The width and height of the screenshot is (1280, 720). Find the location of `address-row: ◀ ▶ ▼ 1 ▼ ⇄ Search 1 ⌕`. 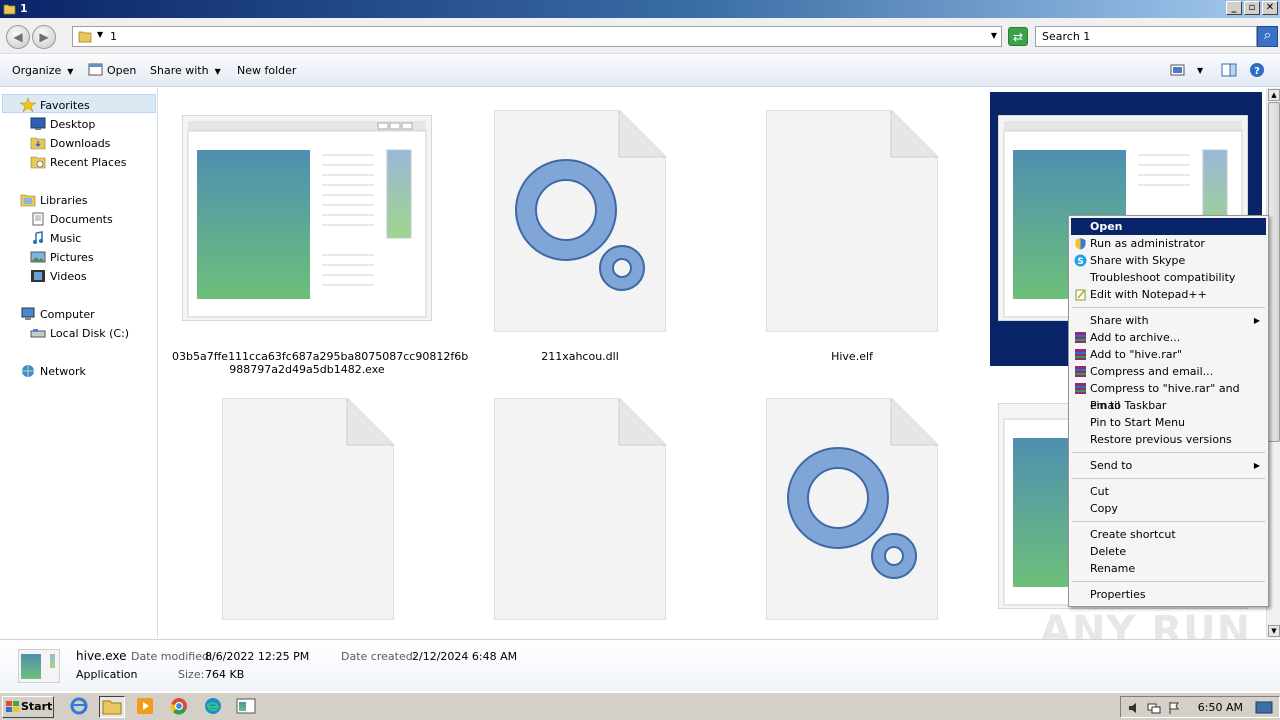

address-row: ◀ ▶ ▼ 1 ▼ ⇄ Search 1 ⌕ is located at coordinates (640, 36).